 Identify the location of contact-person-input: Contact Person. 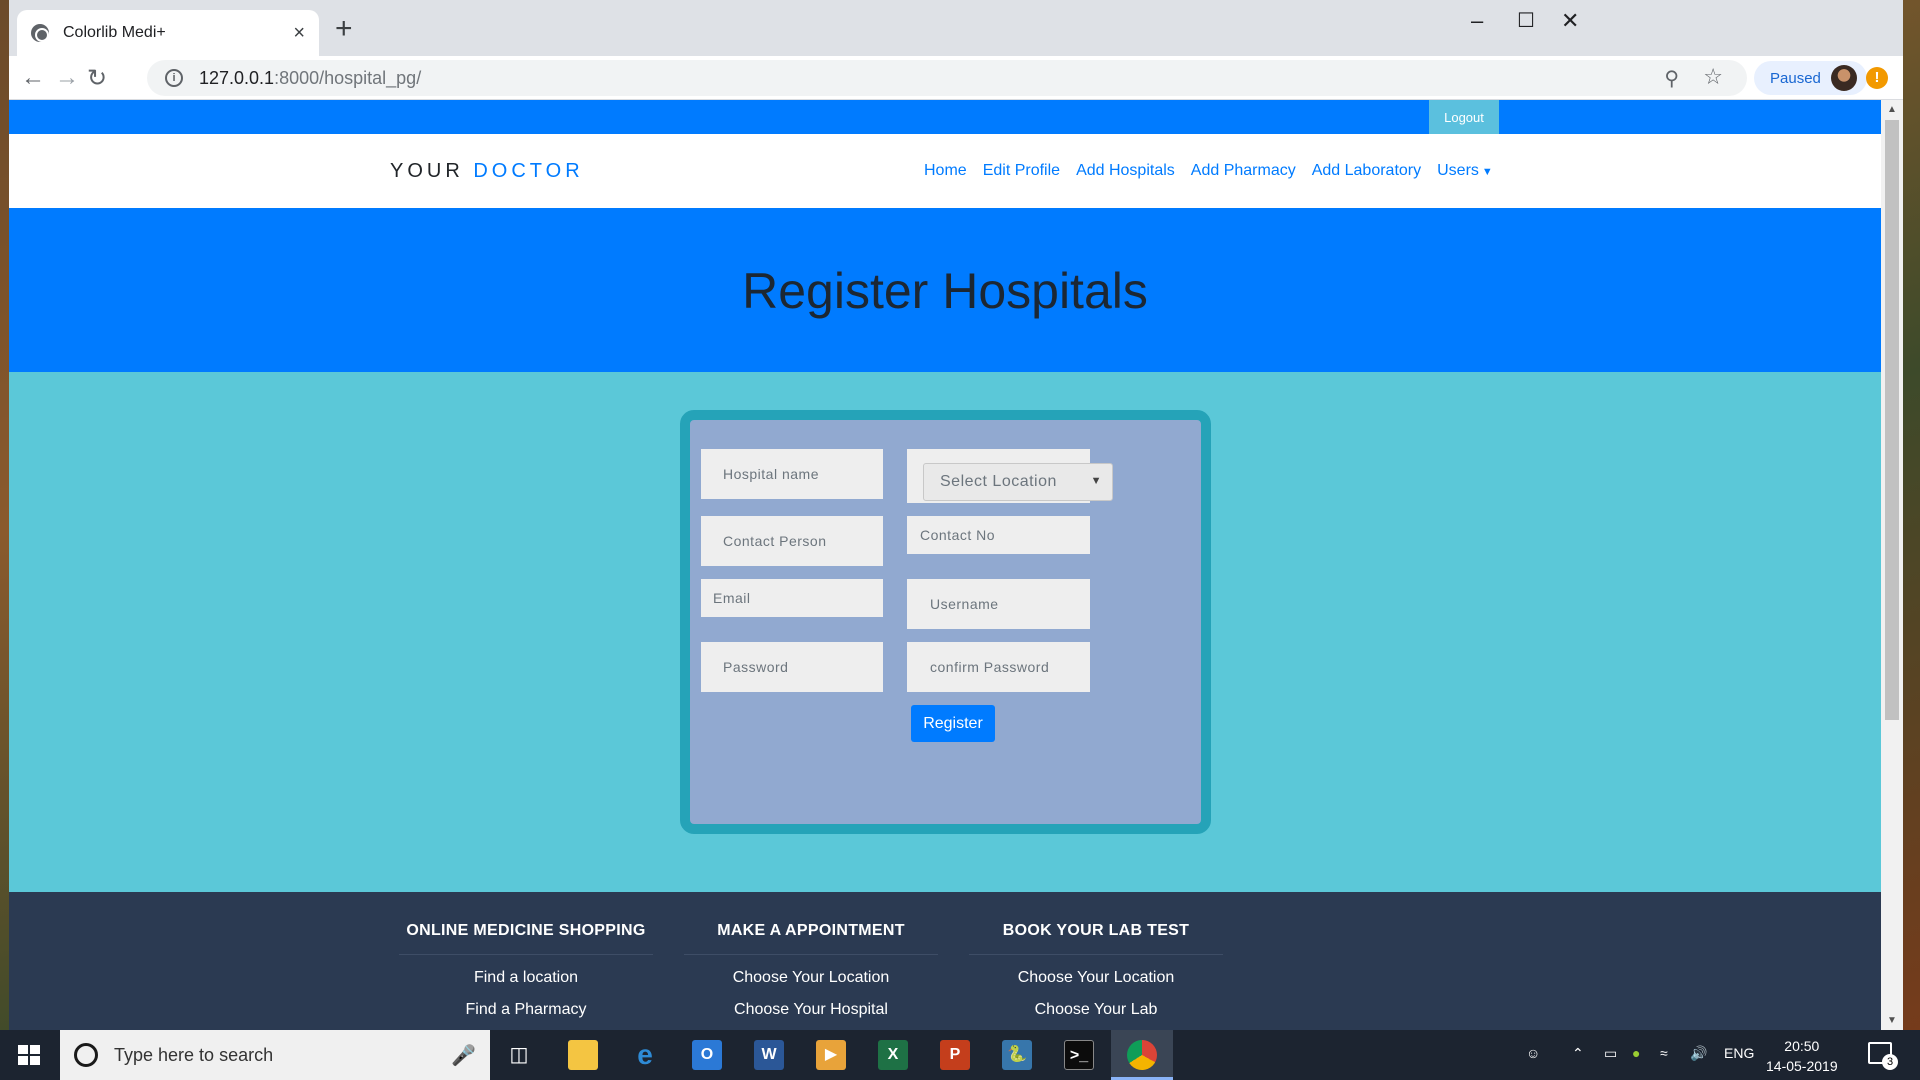
(792, 541).